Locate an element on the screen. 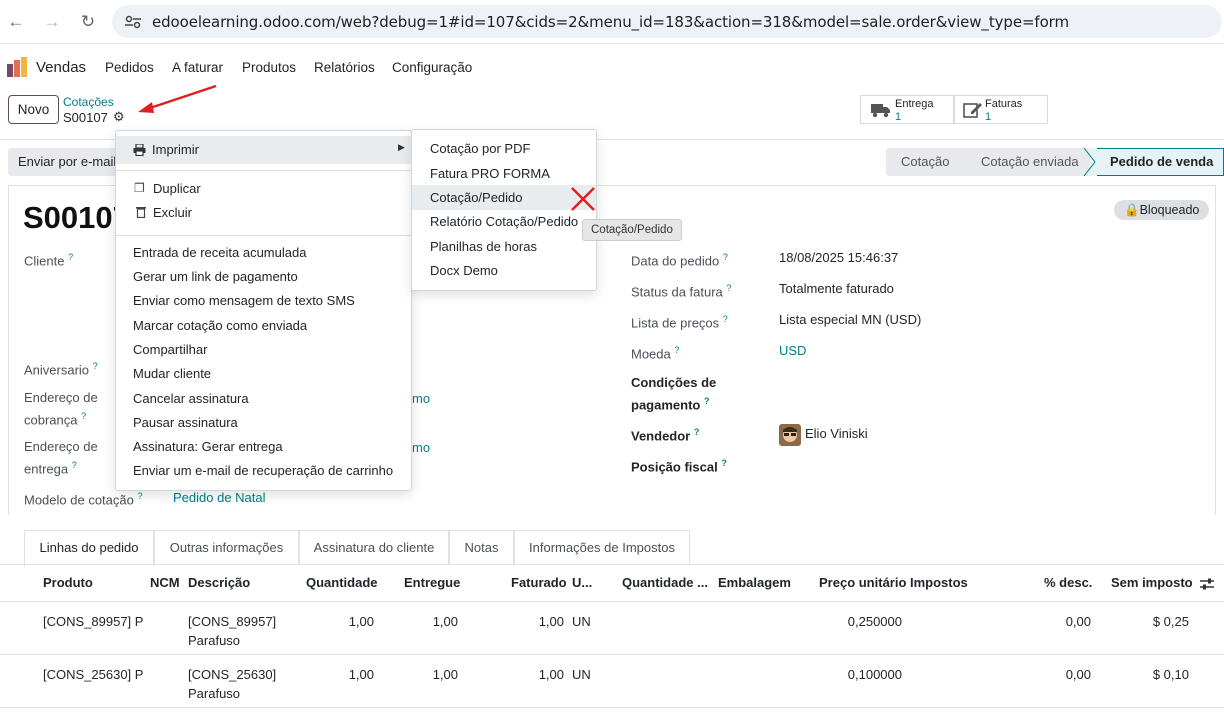 The height and width of the screenshot is (721, 1224). print-item: Planilhas de horas is located at coordinates (483, 246).